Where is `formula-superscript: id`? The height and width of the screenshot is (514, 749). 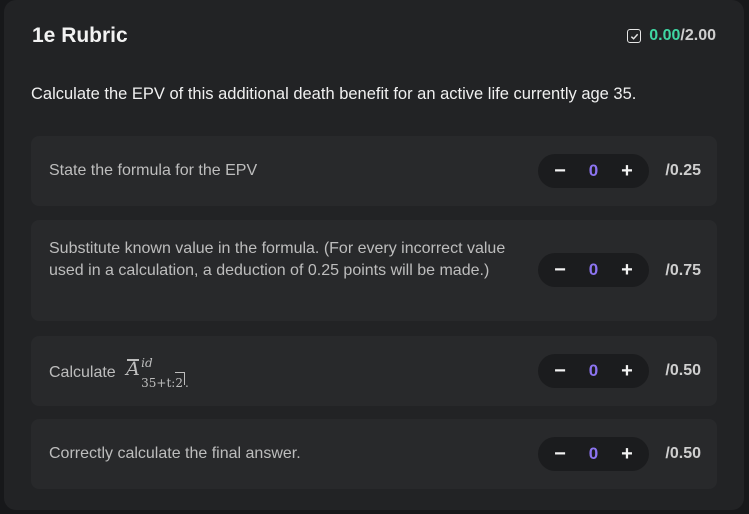
formula-superscript: id is located at coordinates (147, 363).